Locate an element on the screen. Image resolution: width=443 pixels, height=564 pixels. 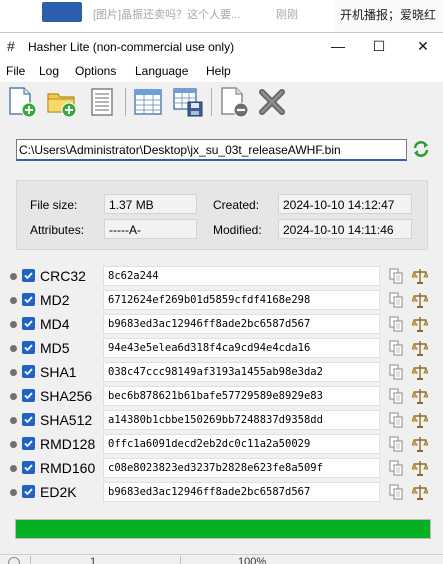
minimize-button: — is located at coordinates (338, 46).